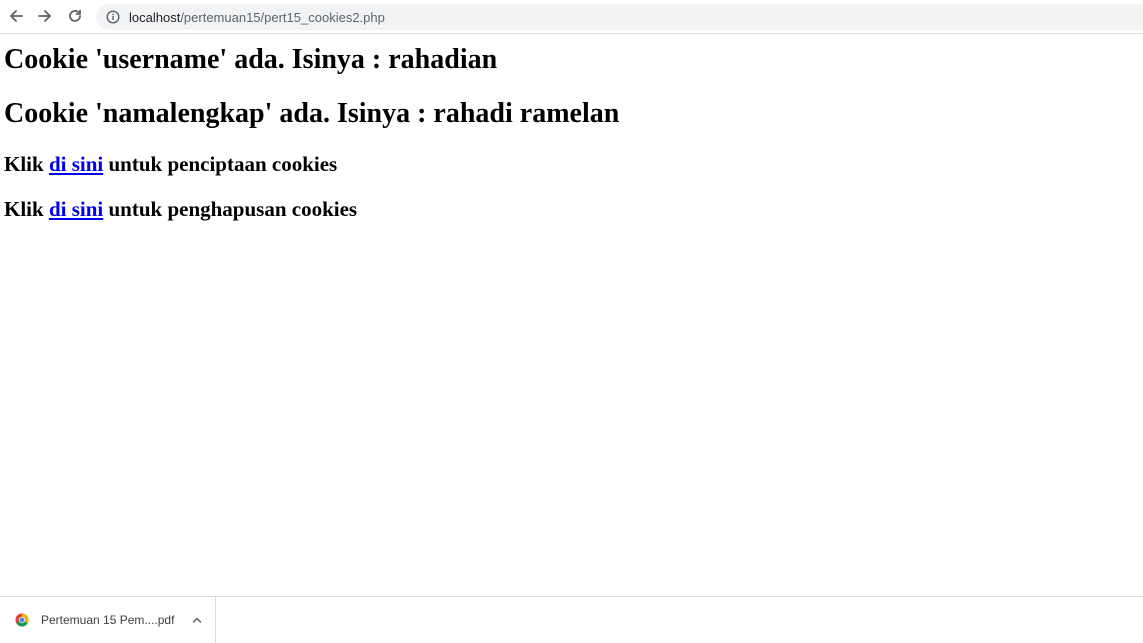 The height and width of the screenshot is (643, 1143). What do you see at coordinates (26, 164) in the screenshot?
I see `create-prefix: Klik` at bounding box center [26, 164].